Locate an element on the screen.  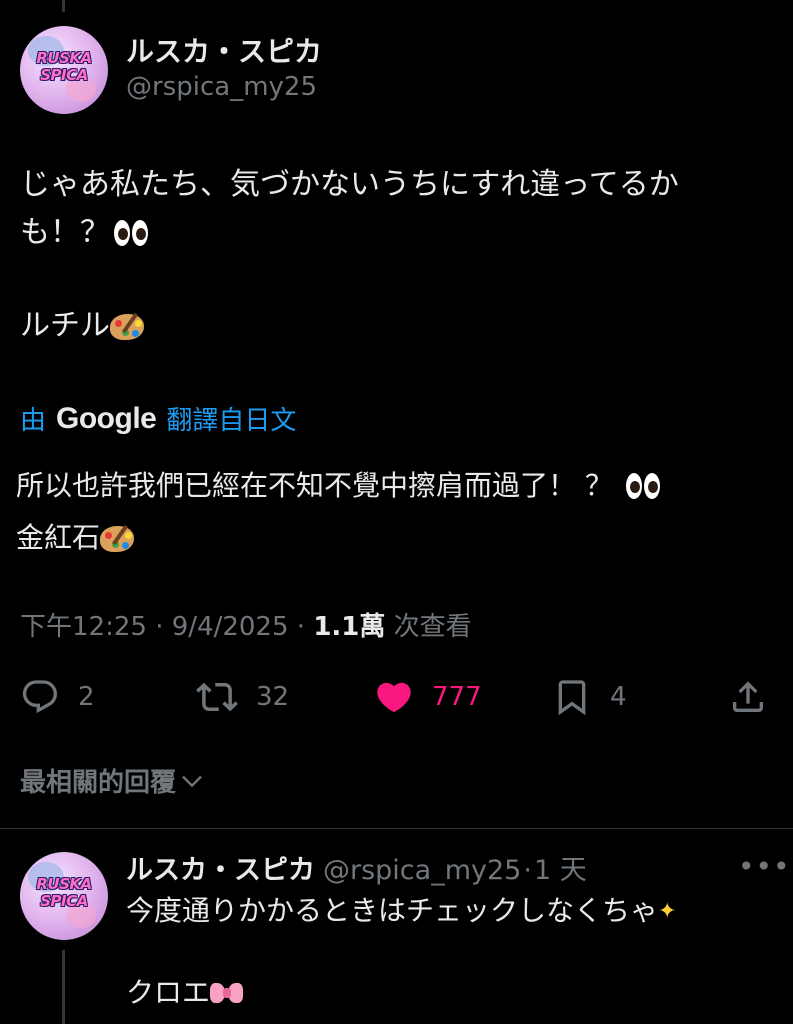
share-icon is located at coordinates (748, 696).